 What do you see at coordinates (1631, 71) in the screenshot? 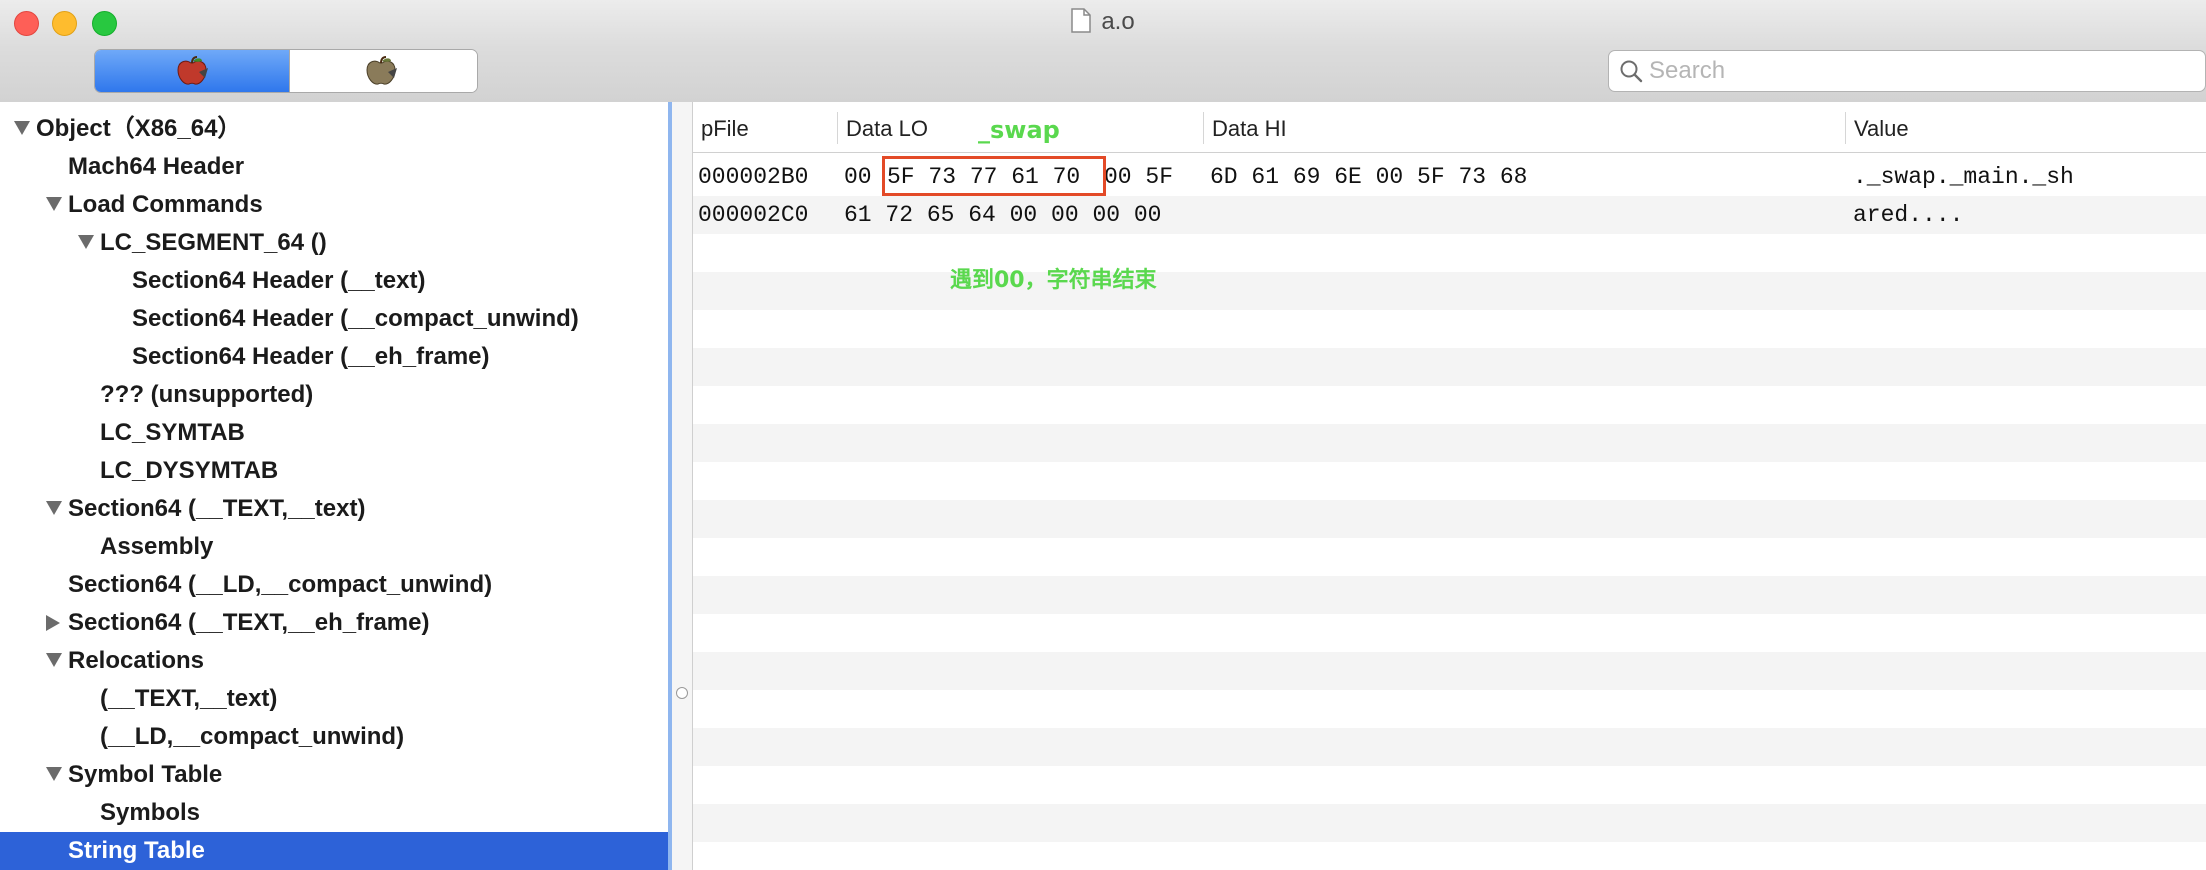
I see `search-icon` at bounding box center [1631, 71].